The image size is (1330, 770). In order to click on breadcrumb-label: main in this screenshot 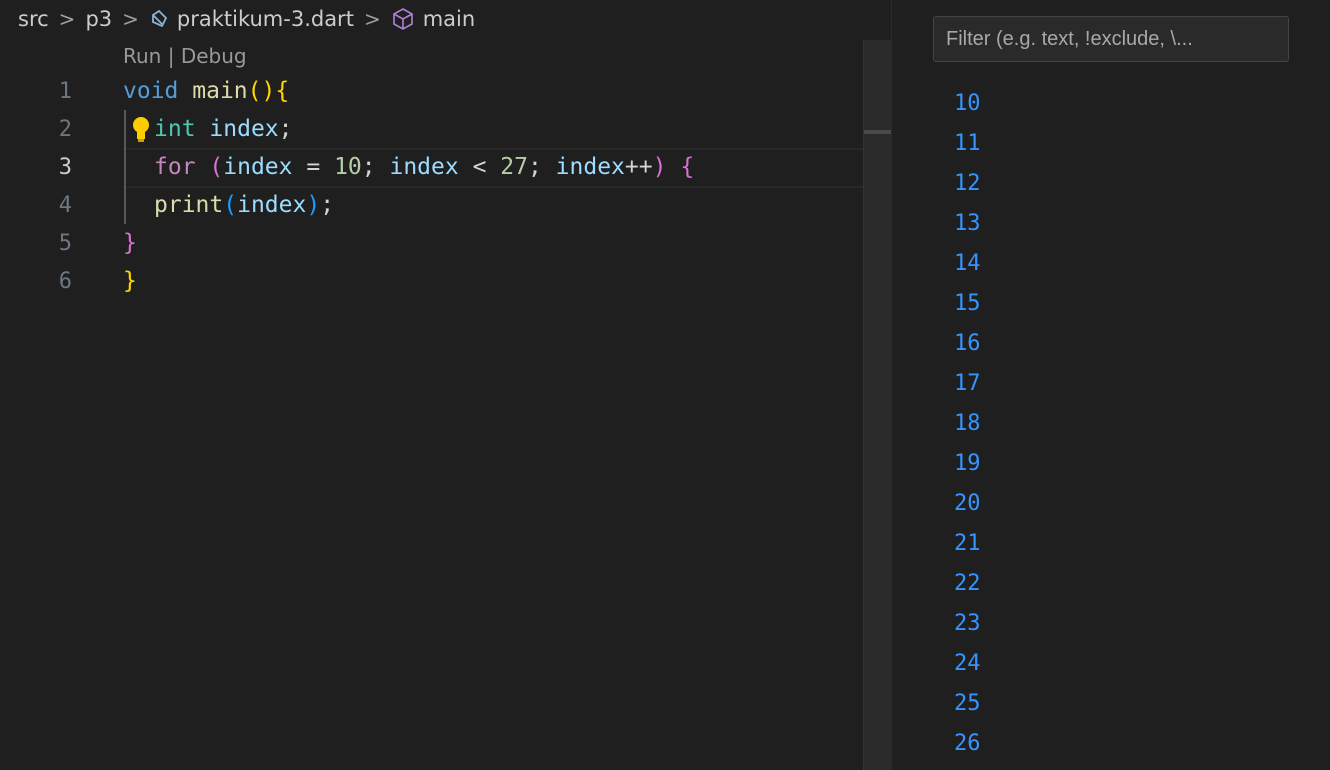, I will do `click(449, 19)`.